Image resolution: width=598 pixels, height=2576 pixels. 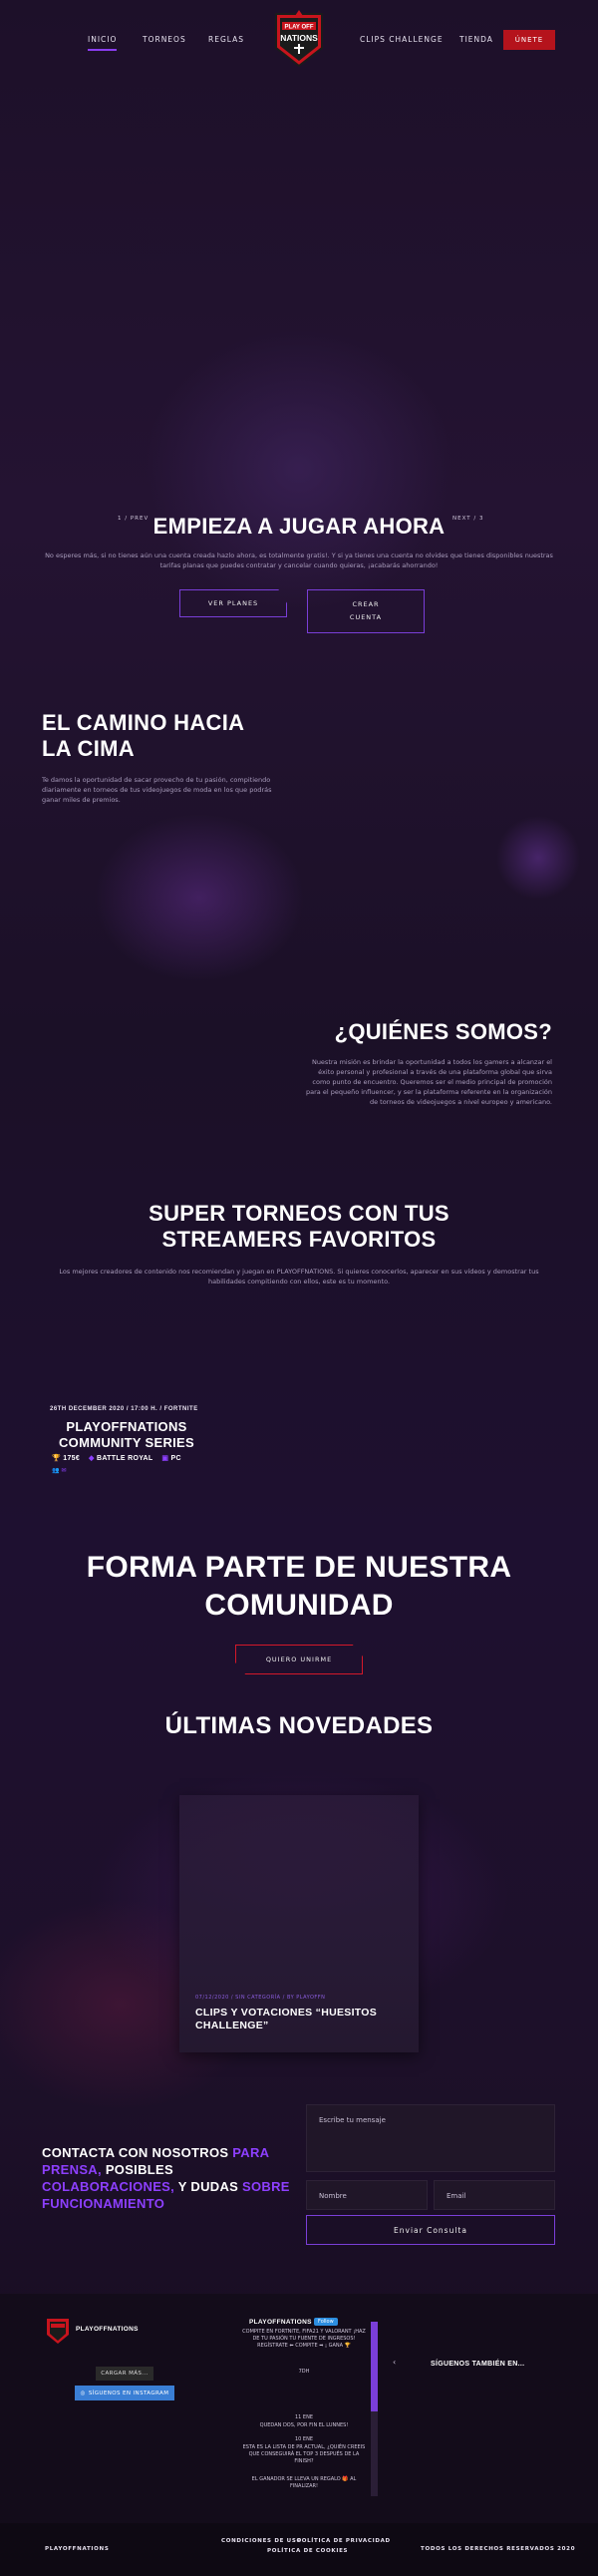 What do you see at coordinates (476, 39) in the screenshot?
I see `nav-tienda: TIENDA` at bounding box center [476, 39].